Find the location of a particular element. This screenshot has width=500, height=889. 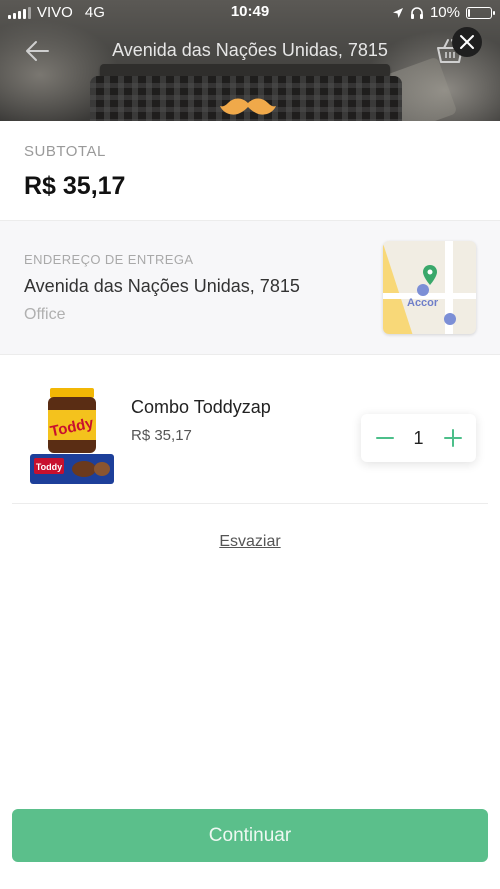

product-image: Toddy Toddy is located at coordinates (72, 436).